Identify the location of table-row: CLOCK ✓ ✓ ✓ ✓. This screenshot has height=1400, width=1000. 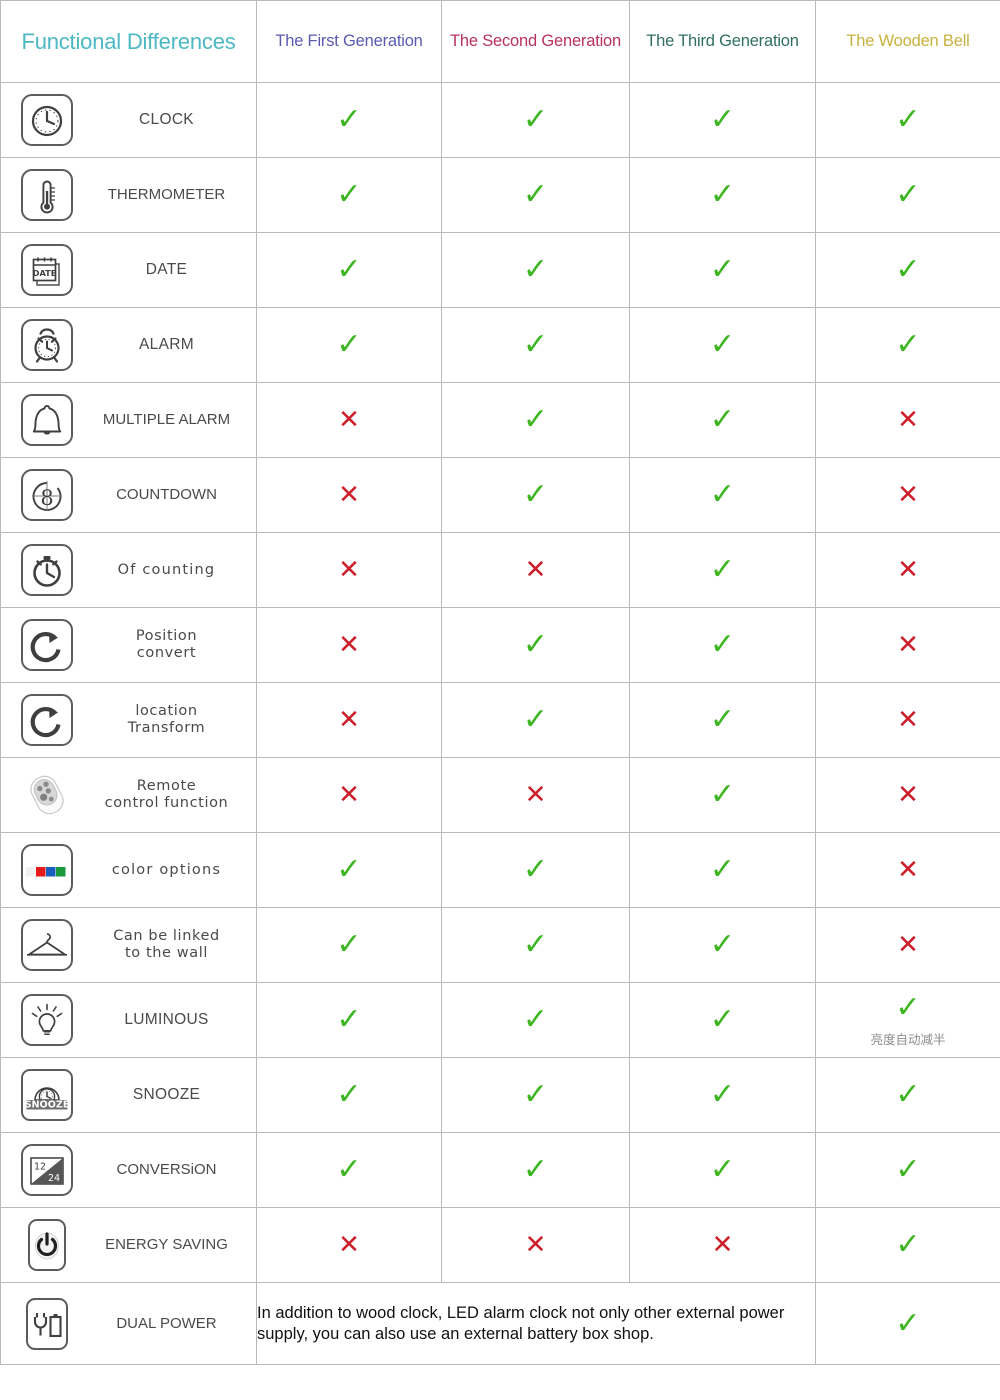
(500, 120).